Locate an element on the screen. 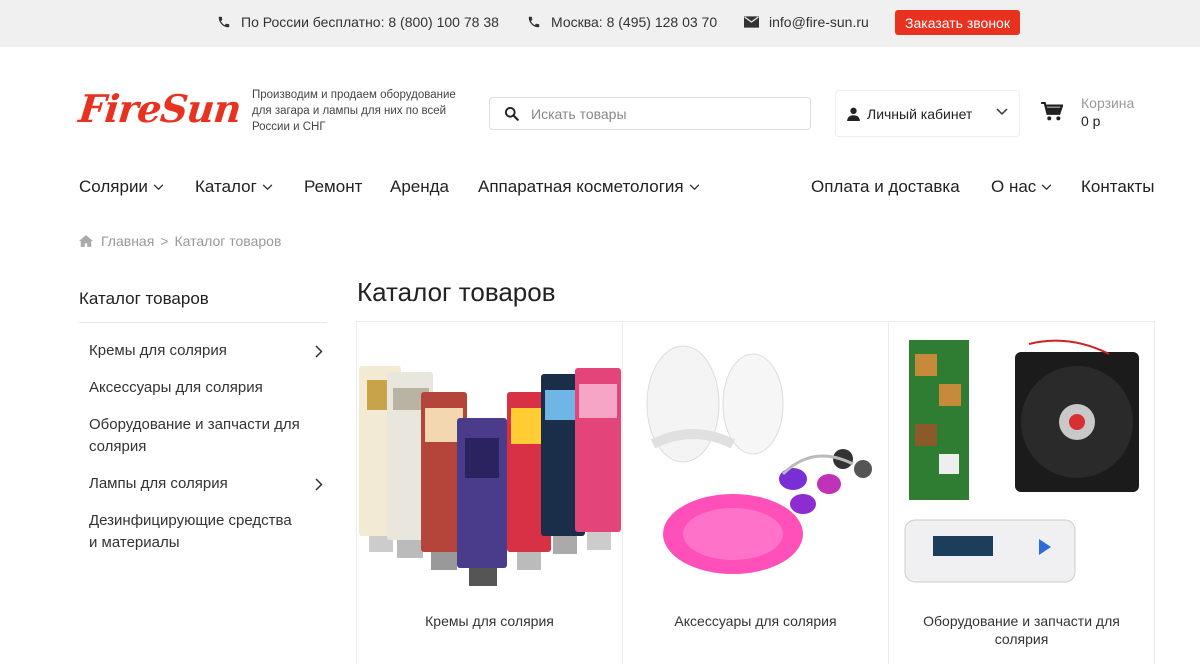  category-card-label: Оборудование и запчасти для солярия is located at coordinates (1021, 630).